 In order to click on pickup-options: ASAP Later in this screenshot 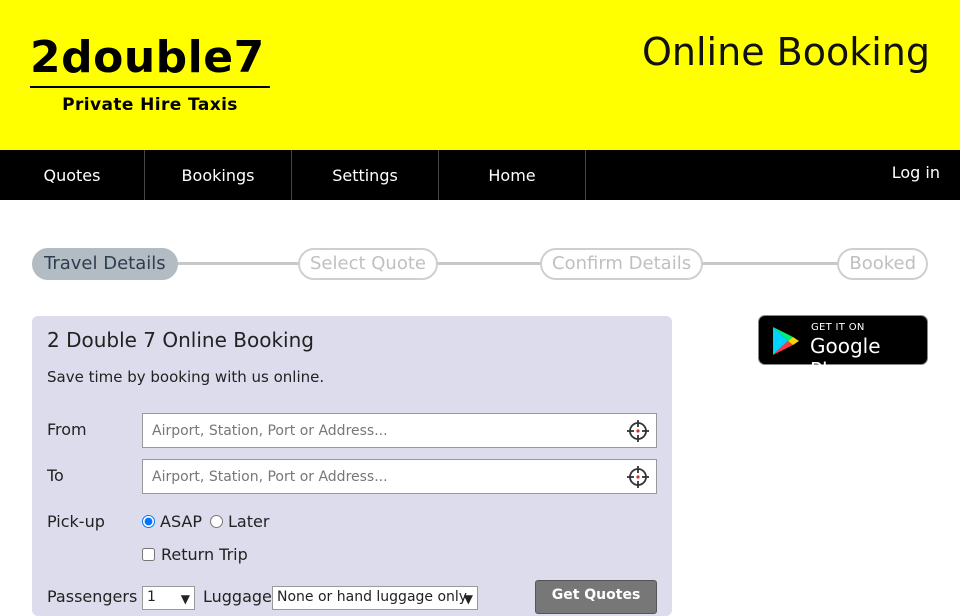, I will do `click(205, 521)`.